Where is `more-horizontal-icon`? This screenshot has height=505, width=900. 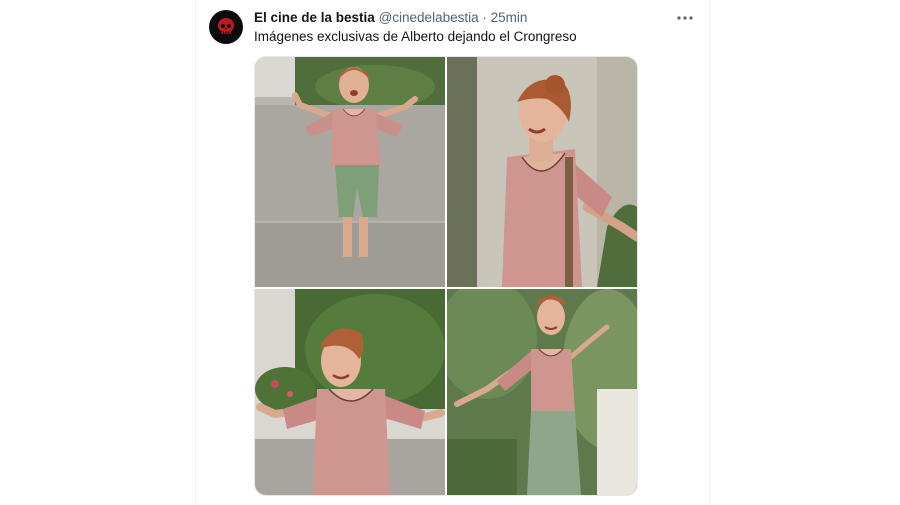 more-horizontal-icon is located at coordinates (685, 18).